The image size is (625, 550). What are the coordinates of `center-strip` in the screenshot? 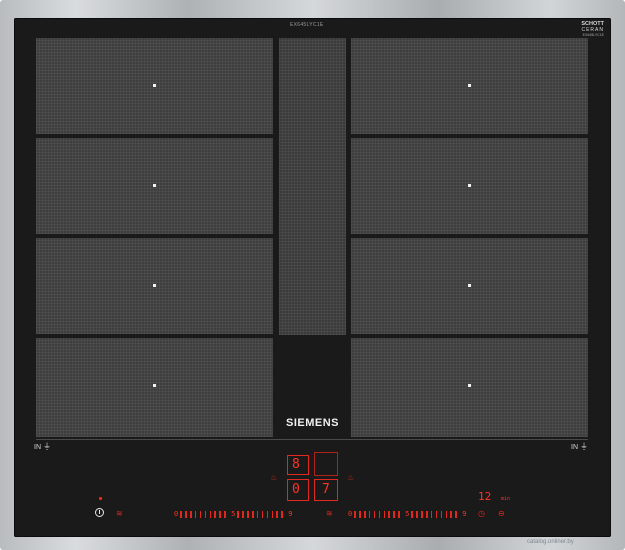 It's located at (312, 186).